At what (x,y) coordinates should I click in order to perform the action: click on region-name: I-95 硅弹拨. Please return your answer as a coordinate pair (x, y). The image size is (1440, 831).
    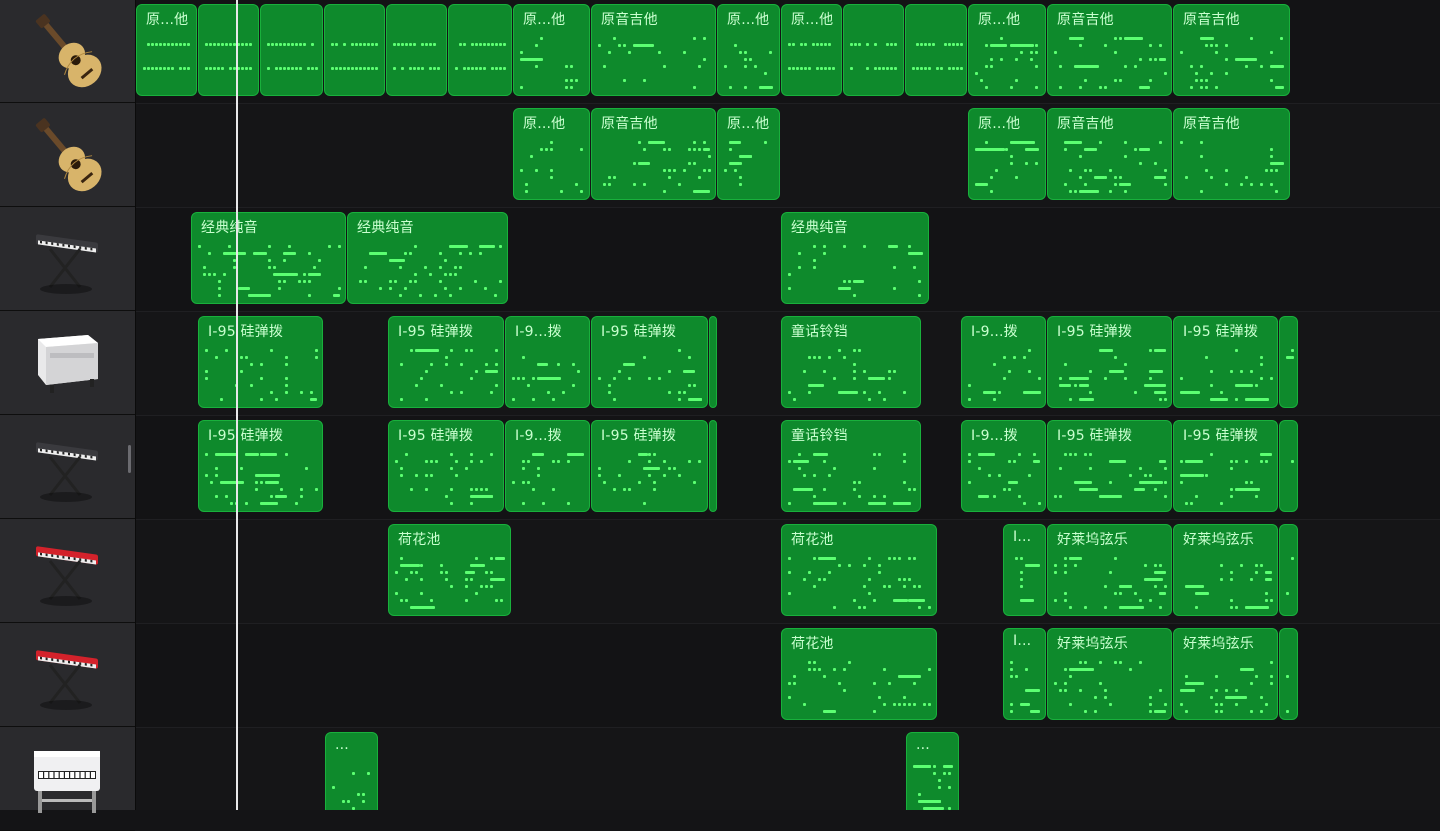
    Looking at the image, I should click on (1095, 436).